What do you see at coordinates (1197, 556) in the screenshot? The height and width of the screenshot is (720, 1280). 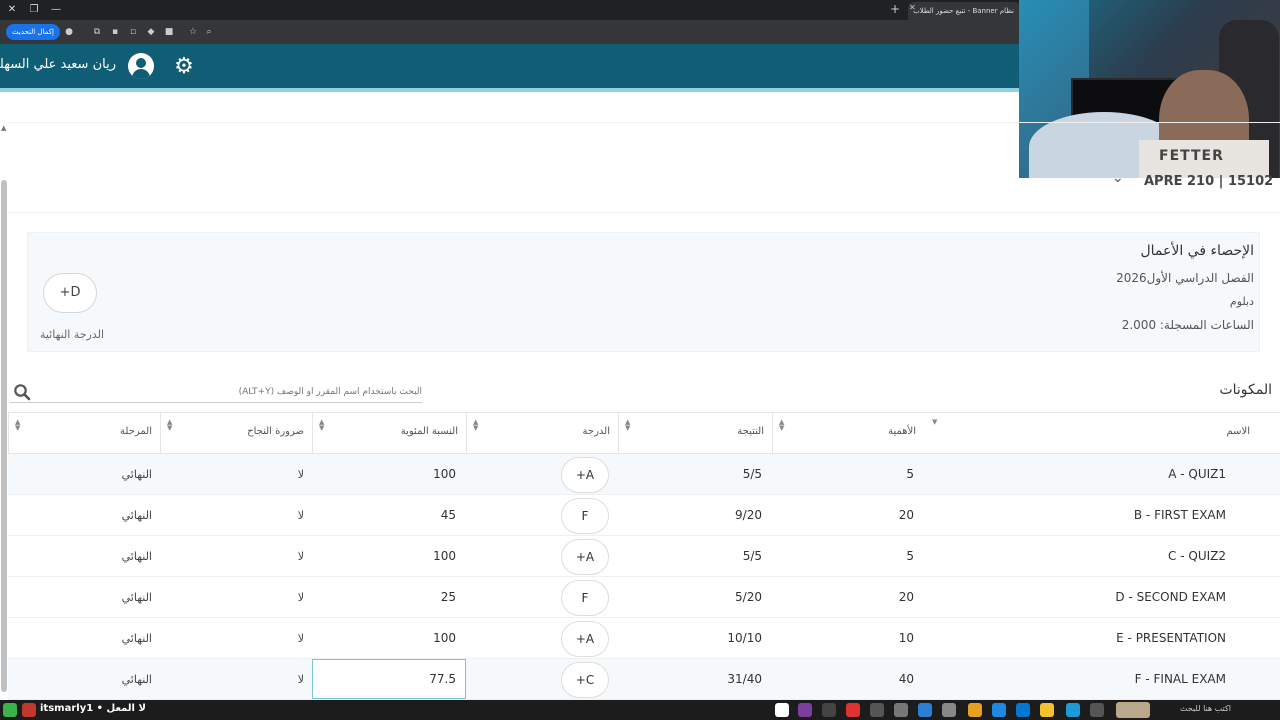 I see `cell-name: C - QUIZ2` at bounding box center [1197, 556].